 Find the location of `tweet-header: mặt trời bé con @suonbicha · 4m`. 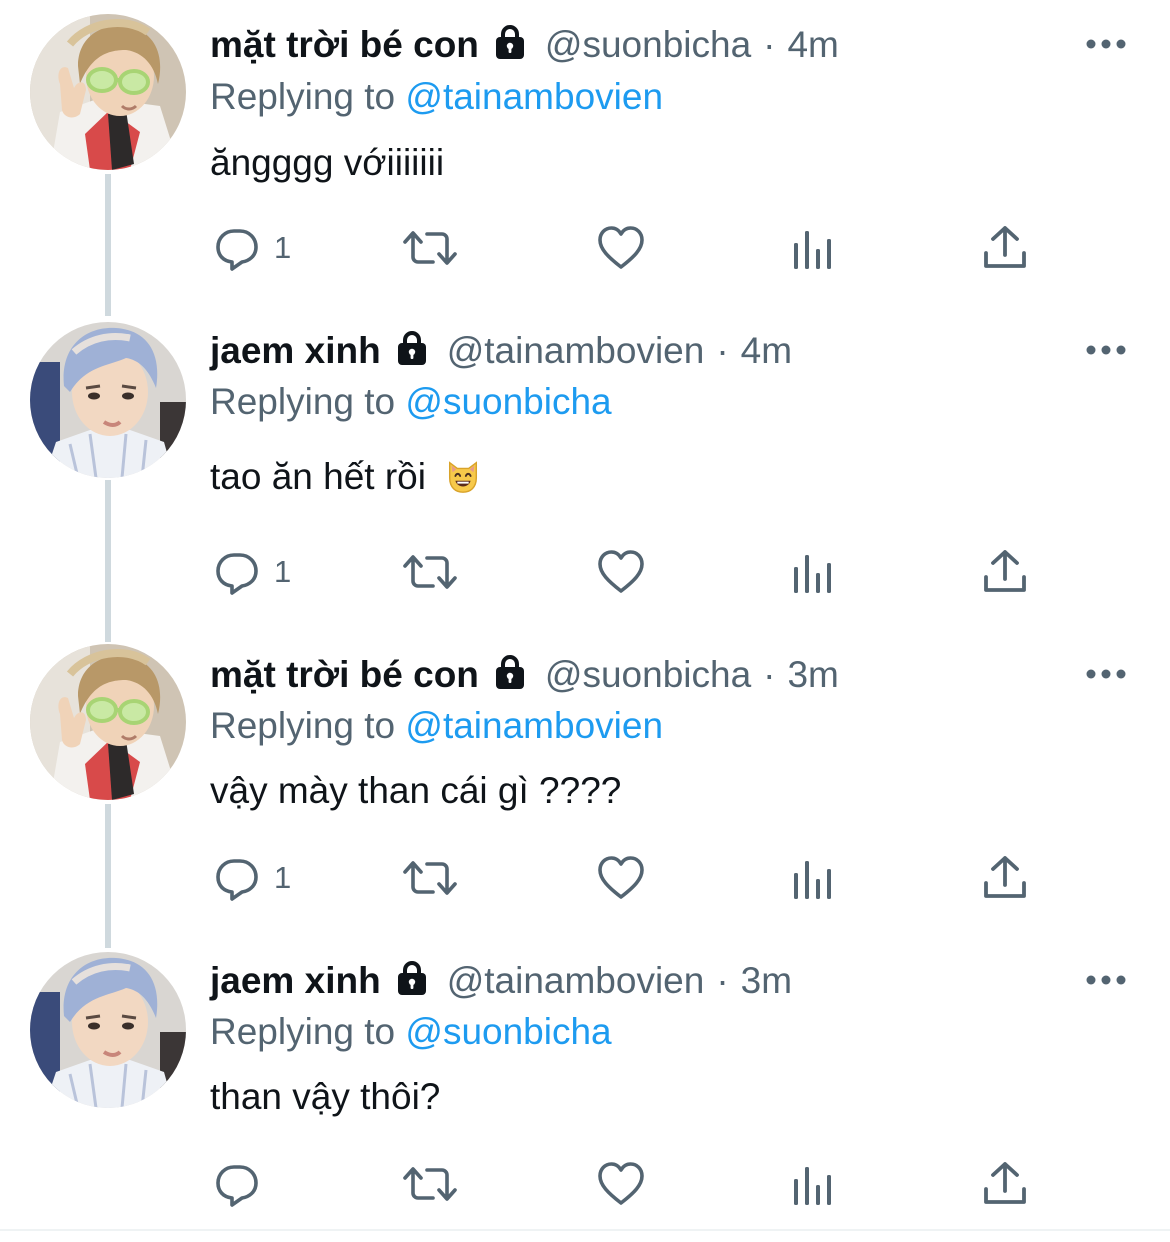

tweet-header: mặt trời bé con @suonbicha · 4m is located at coordinates (524, 45).